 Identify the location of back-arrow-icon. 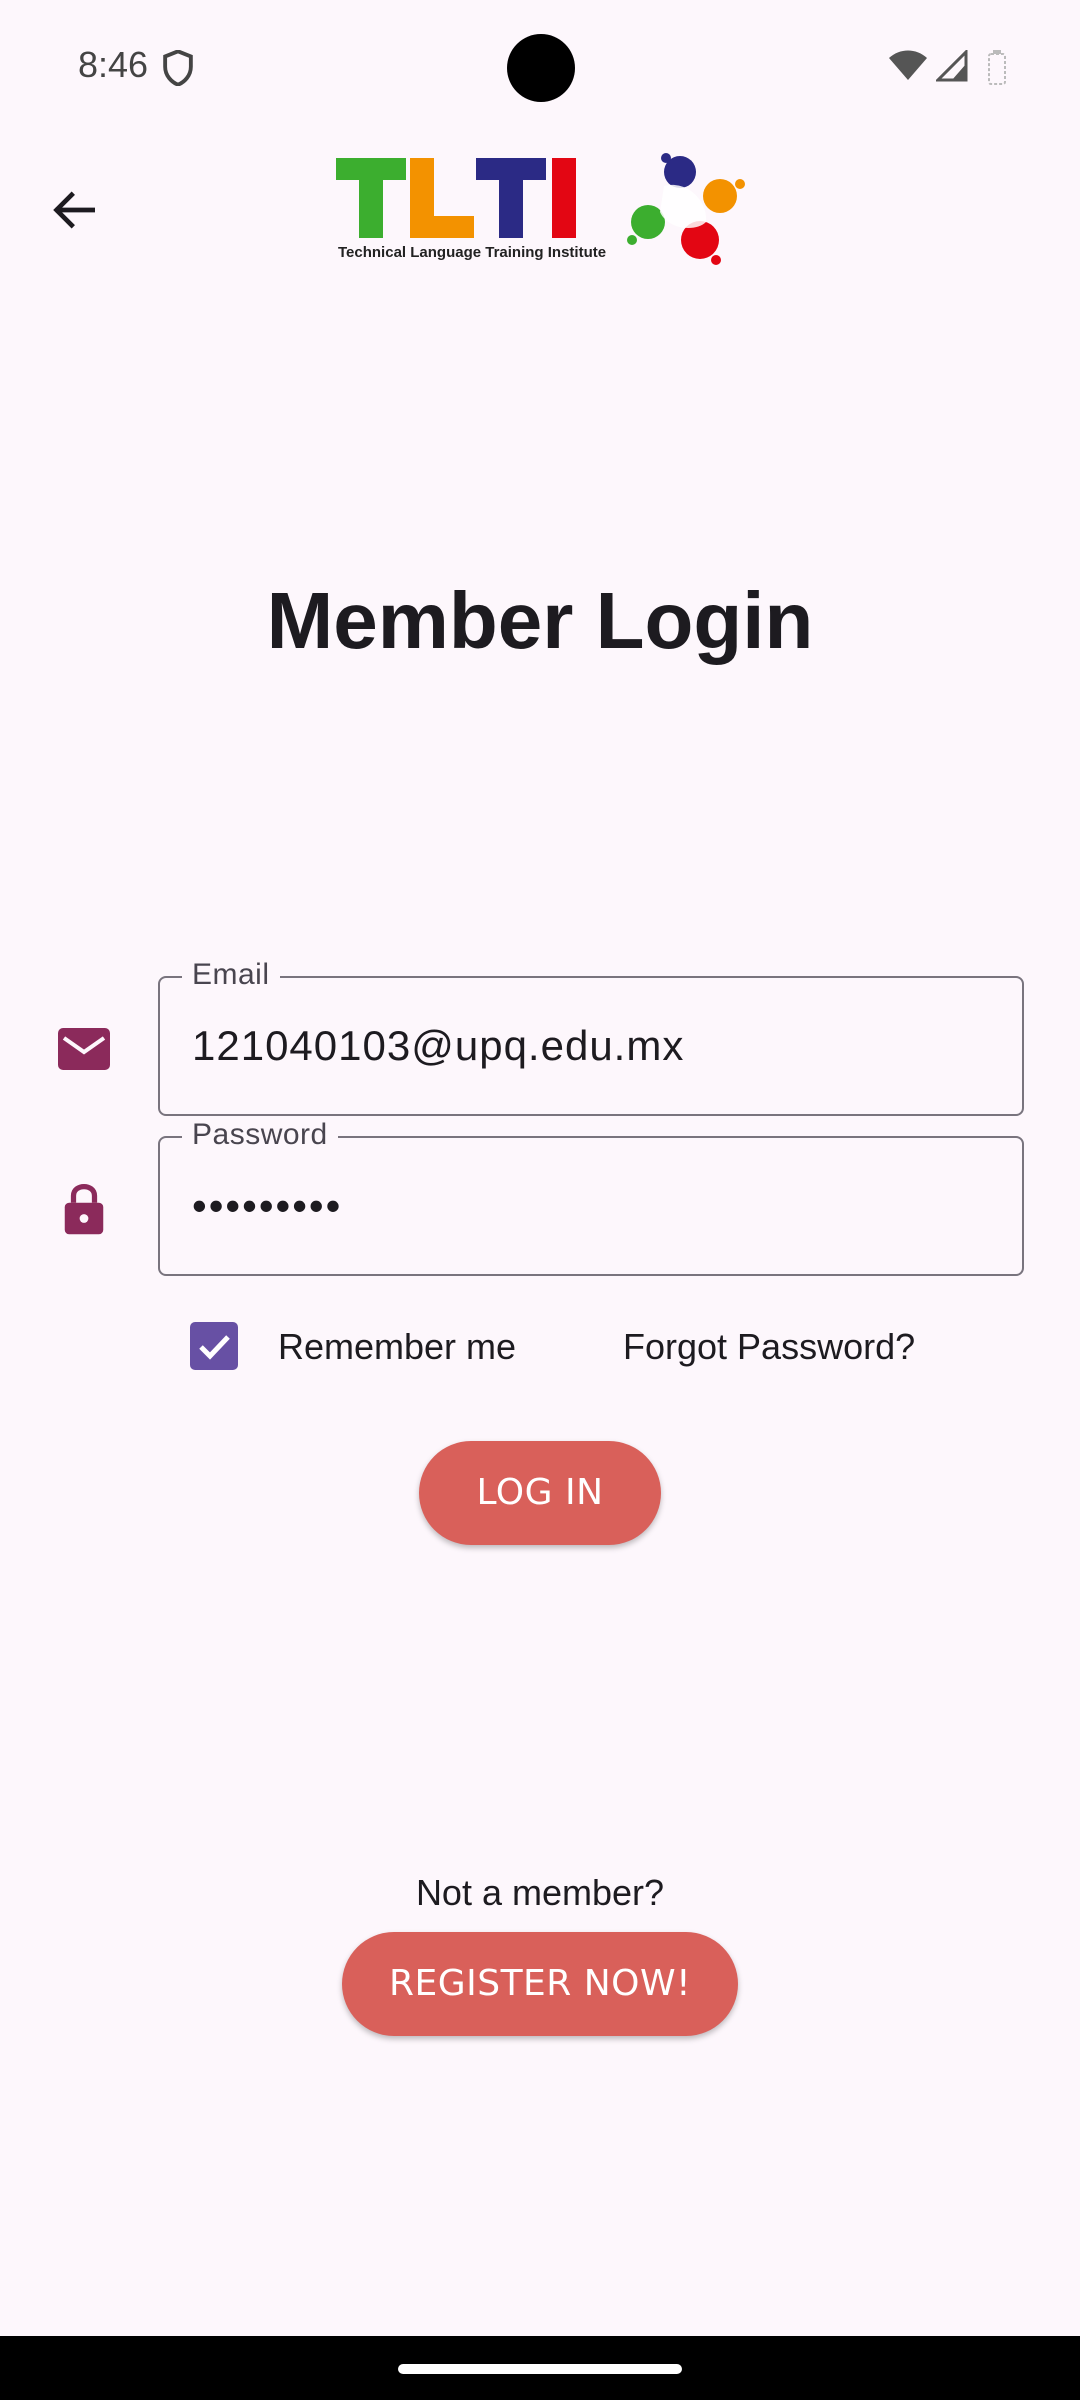
(74, 210).